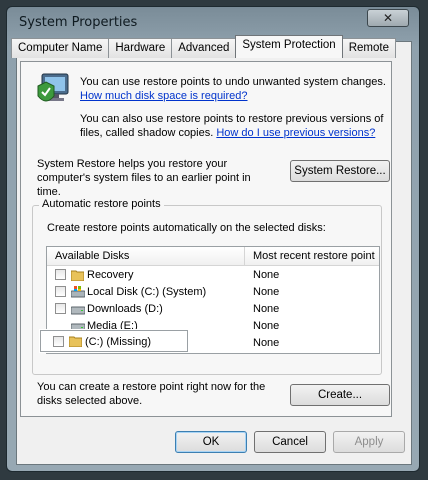 The height and width of the screenshot is (480, 428). I want to click on group-label: Automatic restore points, so click(101, 204).